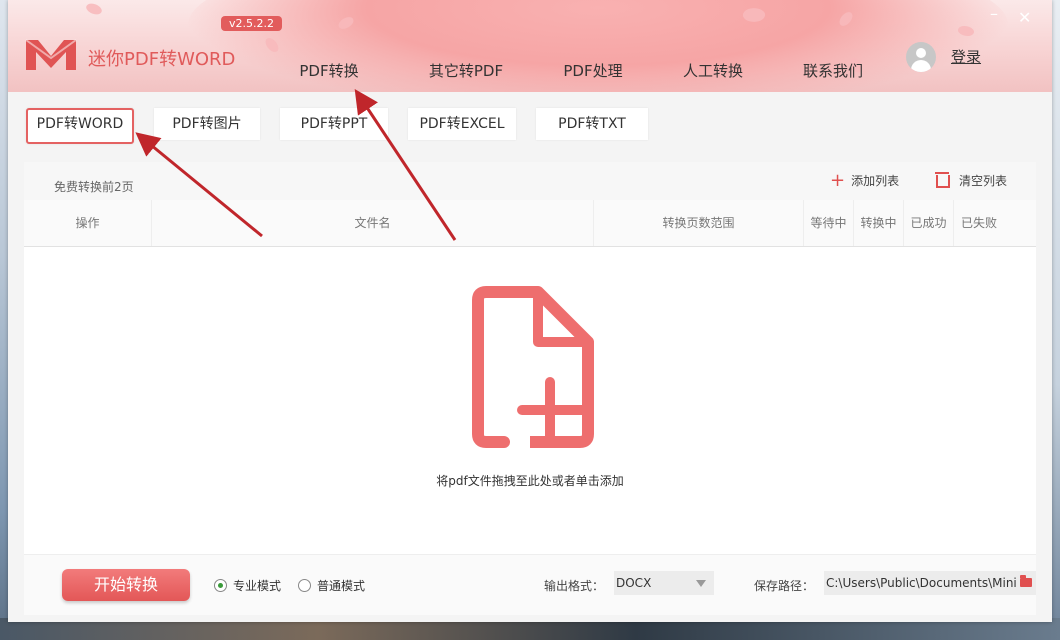 The width and height of the screenshot is (1060, 640). I want to click on save-path-field: C:\Users\Public\Documents\Mini, so click(930, 583).